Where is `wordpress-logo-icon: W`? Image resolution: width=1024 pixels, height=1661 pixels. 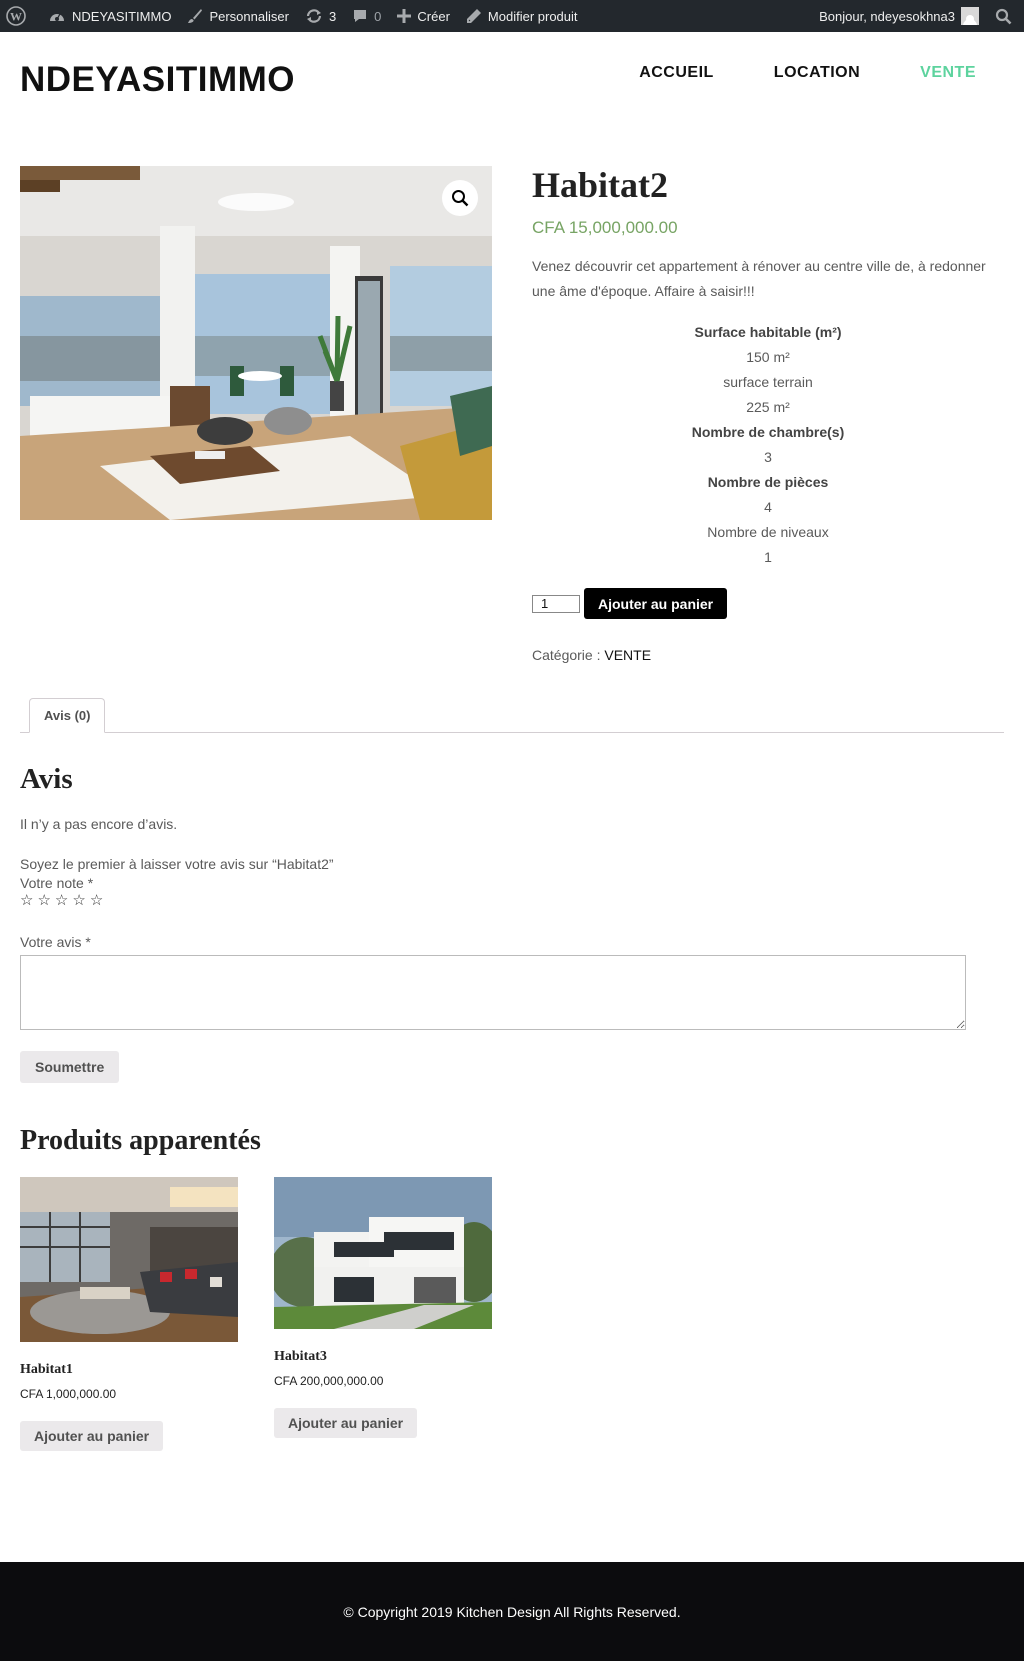
wordpress-logo-icon: W is located at coordinates (20, 16).